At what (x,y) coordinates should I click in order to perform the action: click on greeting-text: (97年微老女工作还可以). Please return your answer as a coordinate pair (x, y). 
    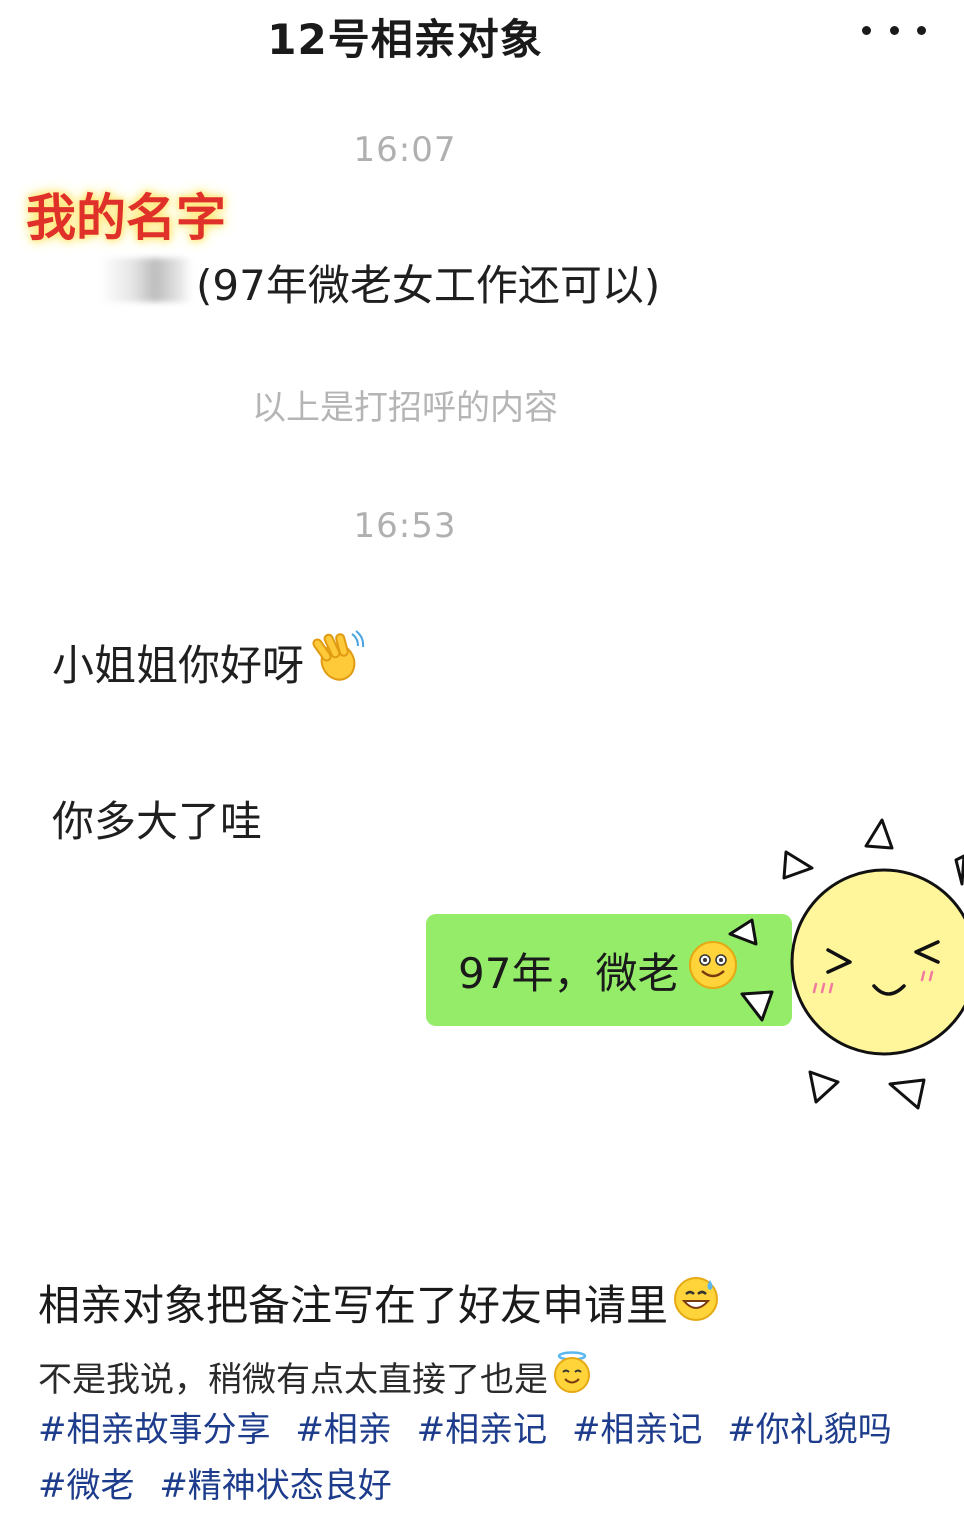
    Looking at the image, I should click on (428, 285).